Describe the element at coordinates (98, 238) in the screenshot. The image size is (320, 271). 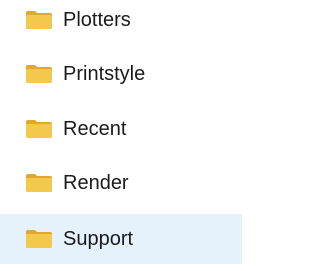
I see `folder-label: Support` at that location.